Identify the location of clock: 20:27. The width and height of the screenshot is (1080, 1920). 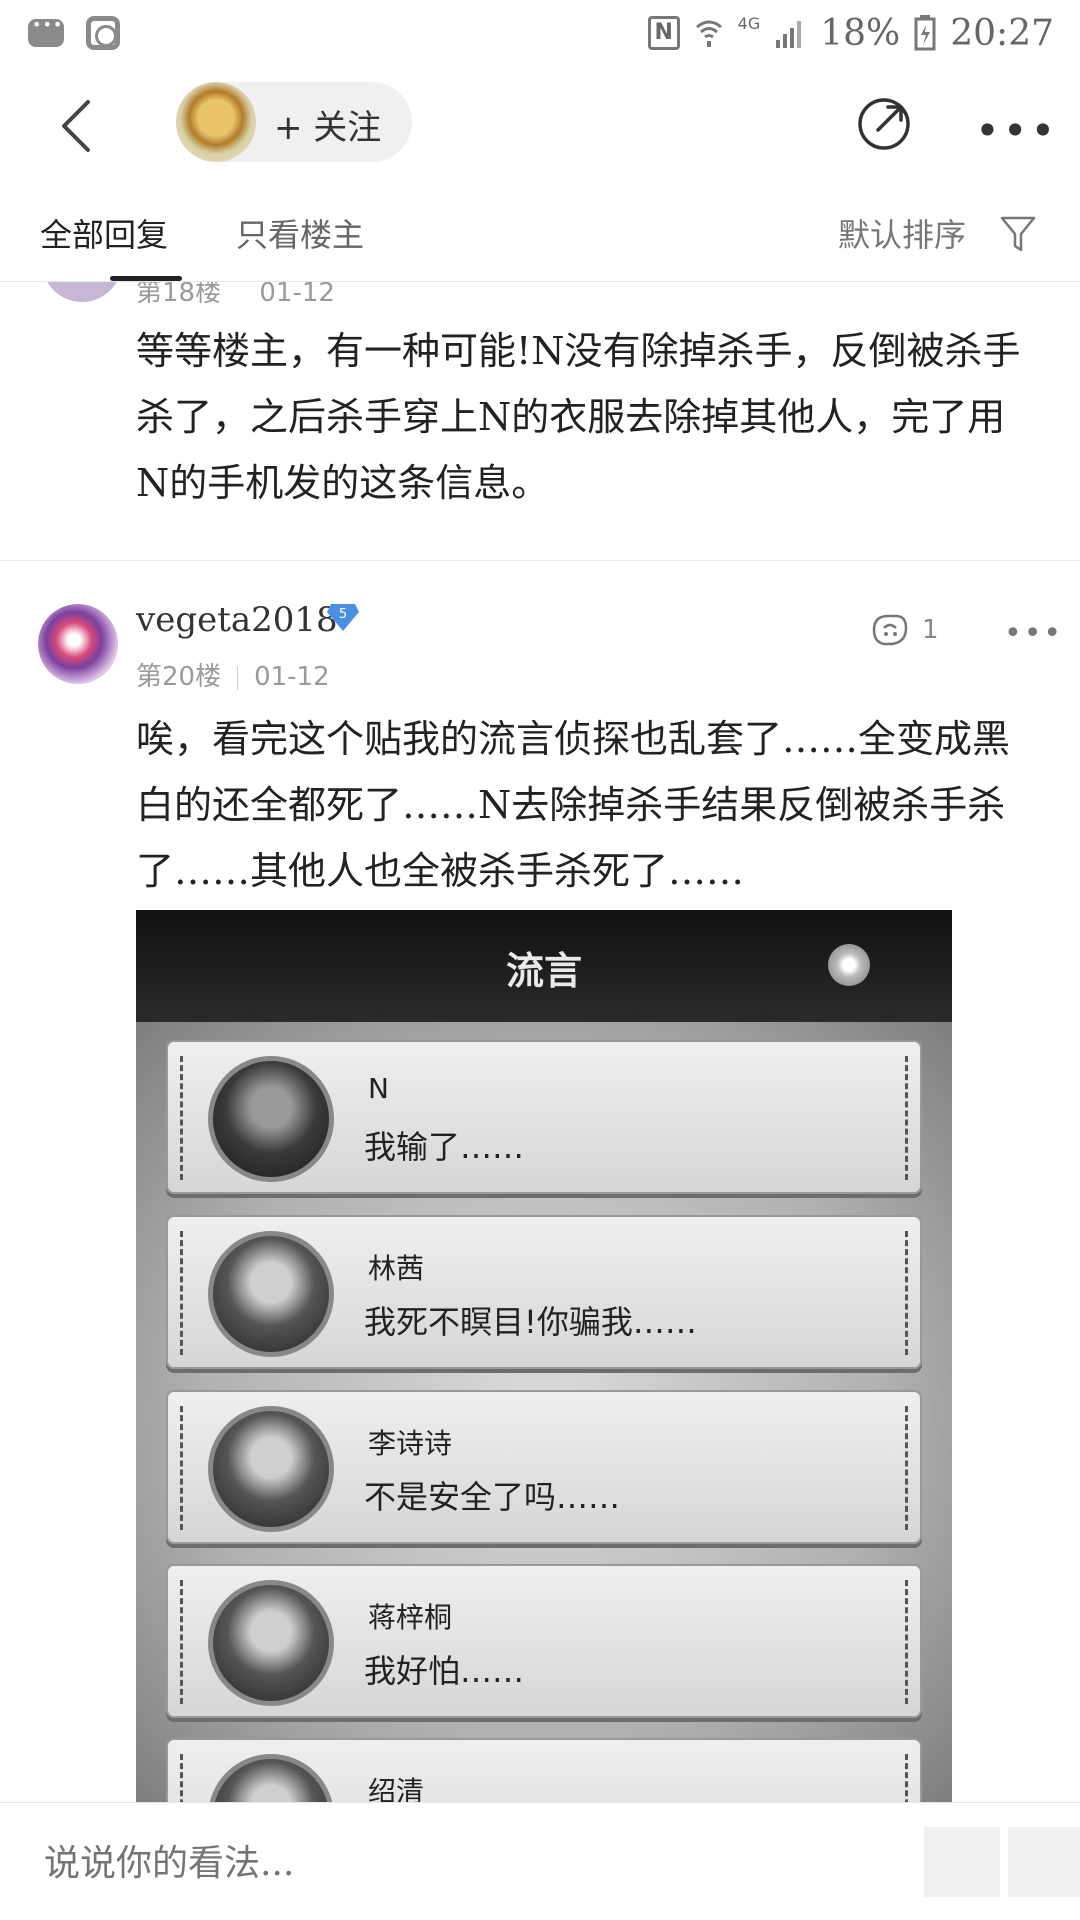
(1002, 33).